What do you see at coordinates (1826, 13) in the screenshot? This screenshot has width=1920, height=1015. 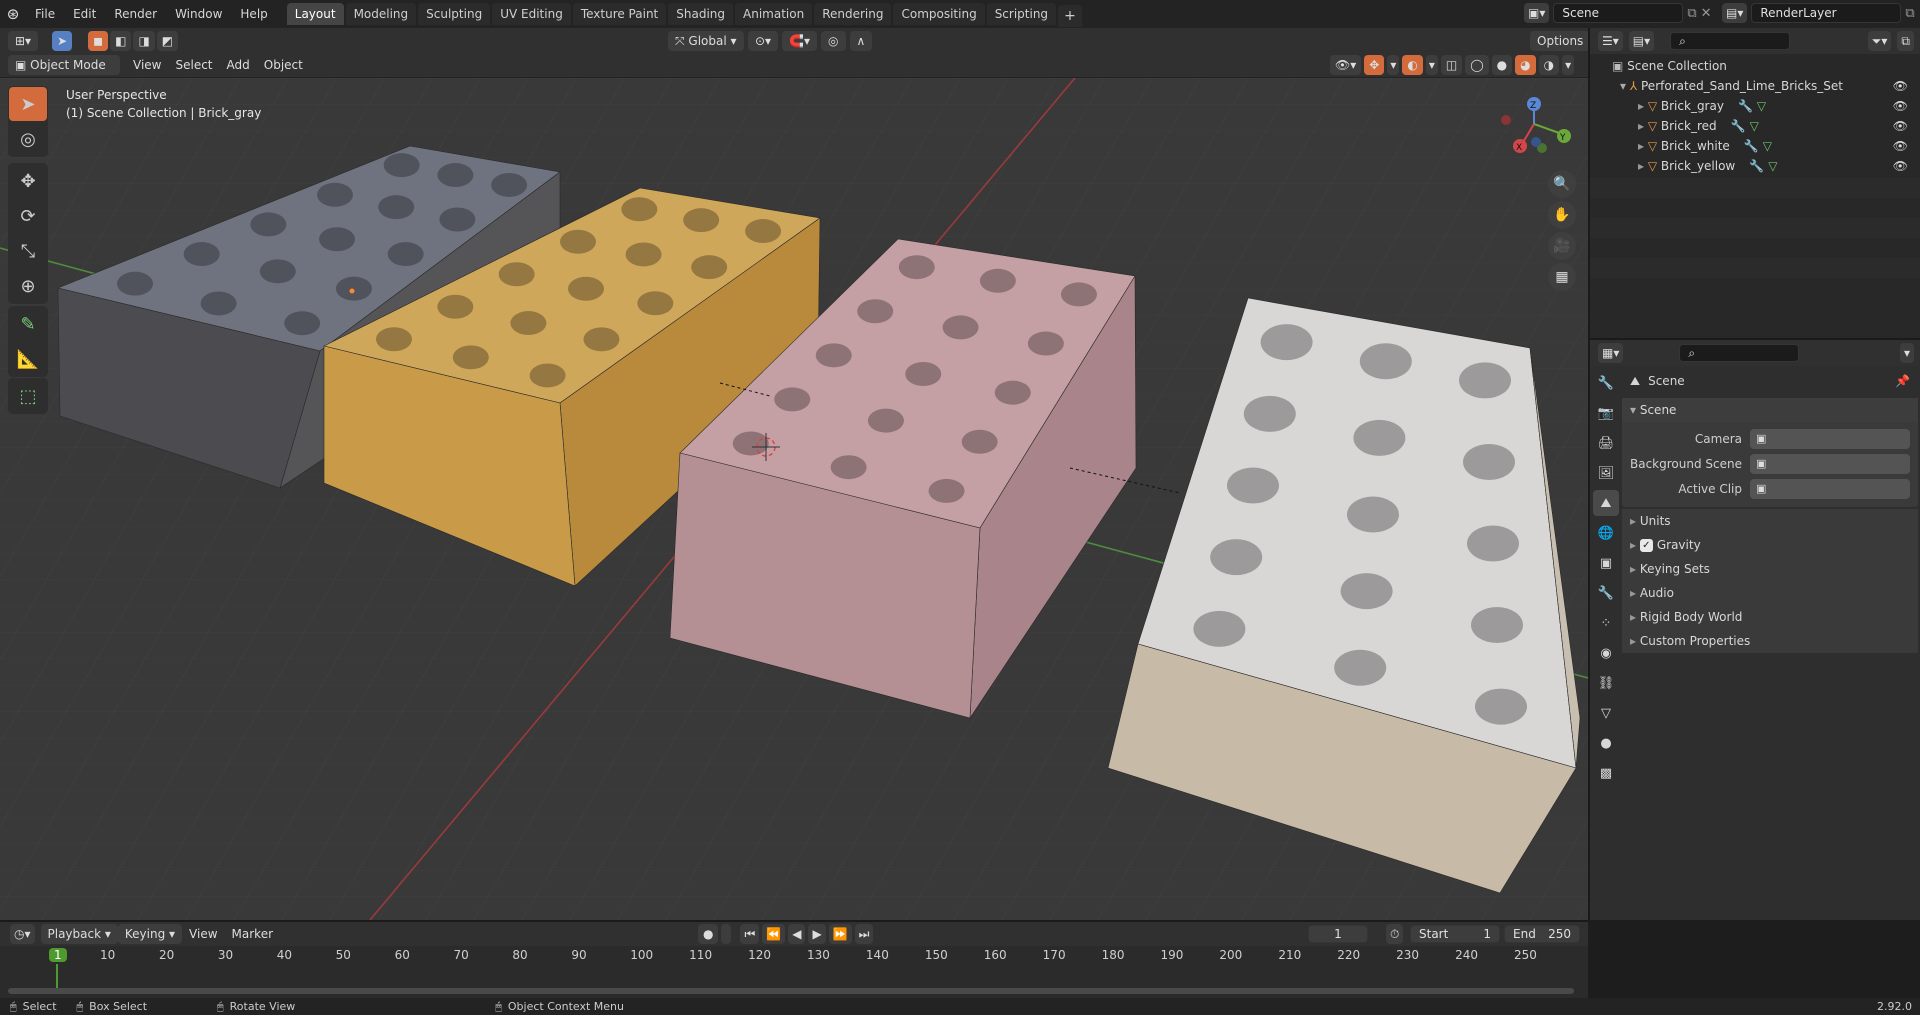 I see `viewlayer-name-field: RenderLayer` at bounding box center [1826, 13].